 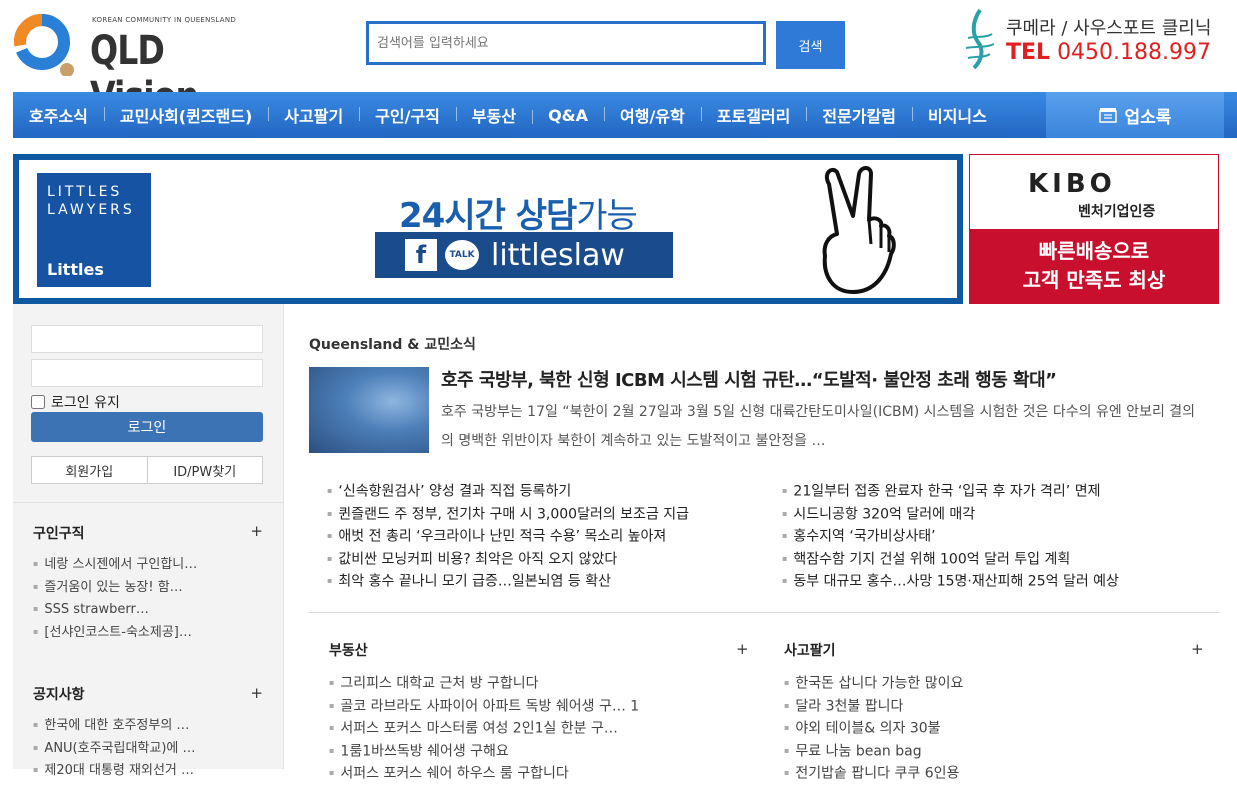 I want to click on sidebar-divider, so click(x=148, y=502).